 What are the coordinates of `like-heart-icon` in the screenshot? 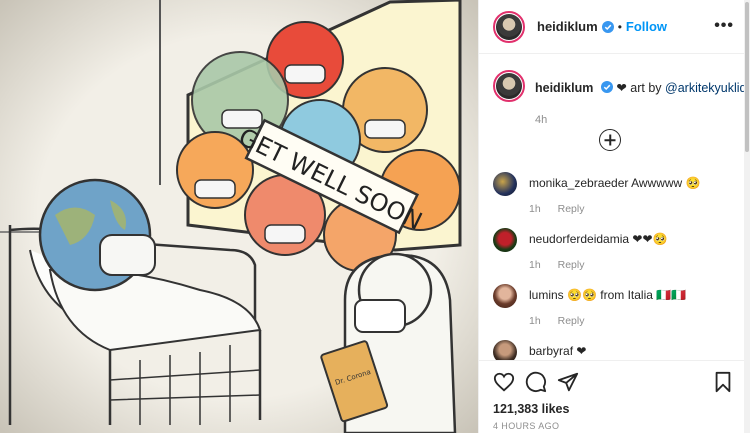 It's located at (504, 382).